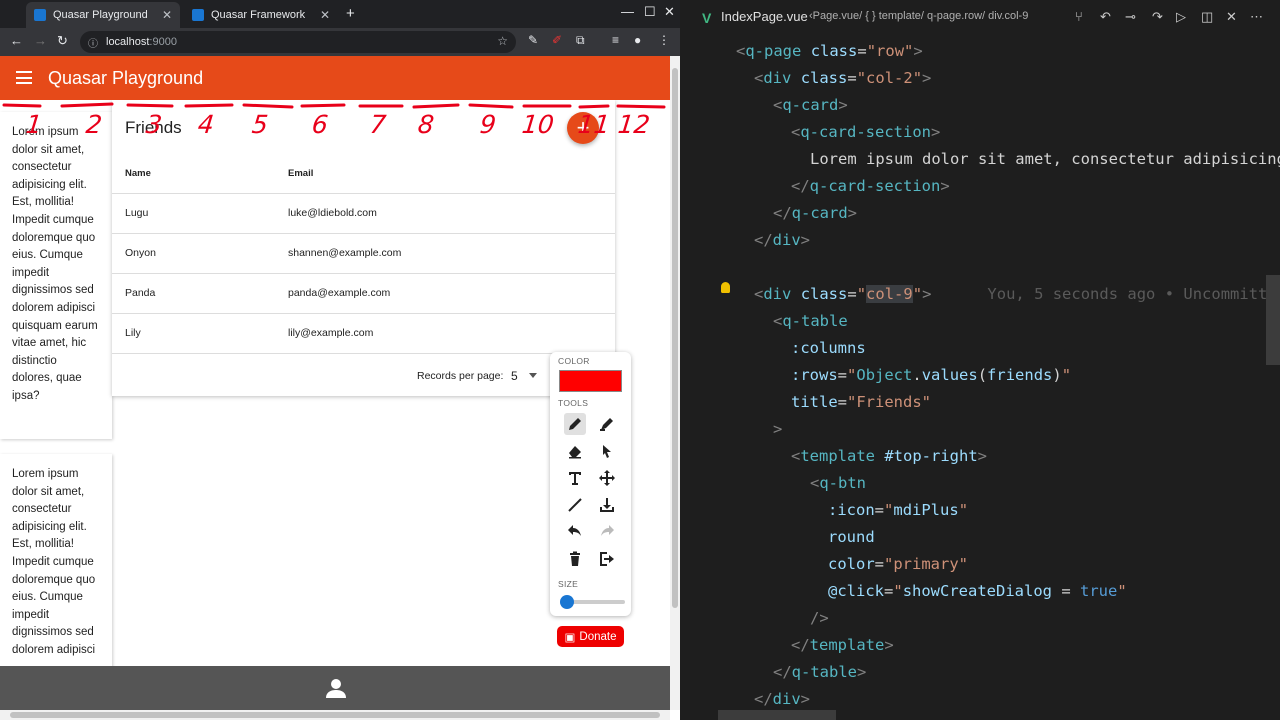 The image size is (1280, 720). I want to click on code-line: <q-table, so click(810, 321).